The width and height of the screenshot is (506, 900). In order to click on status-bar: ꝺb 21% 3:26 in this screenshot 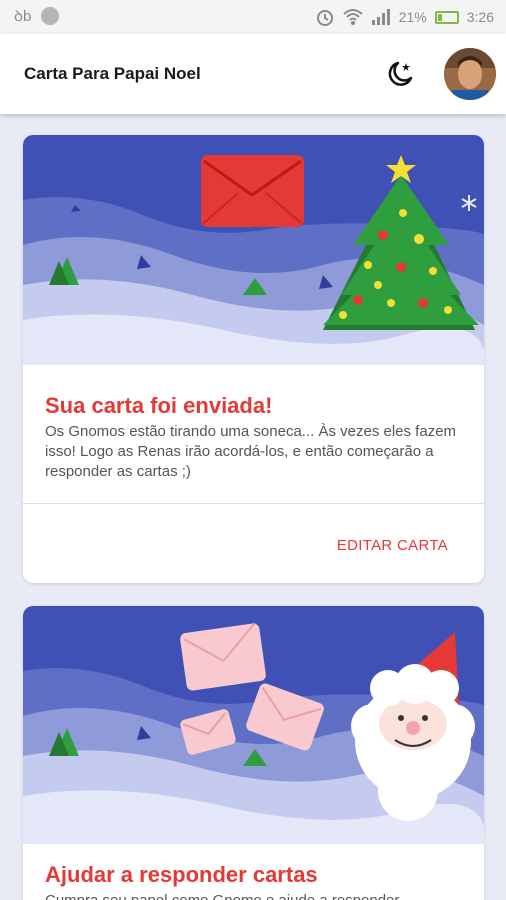, I will do `click(253, 17)`.